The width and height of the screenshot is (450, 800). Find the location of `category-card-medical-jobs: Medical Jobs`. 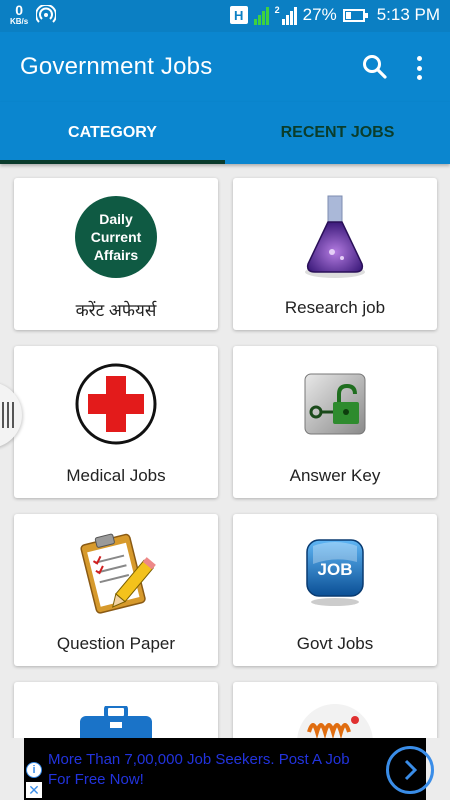

category-card-medical-jobs: Medical Jobs is located at coordinates (116, 422).